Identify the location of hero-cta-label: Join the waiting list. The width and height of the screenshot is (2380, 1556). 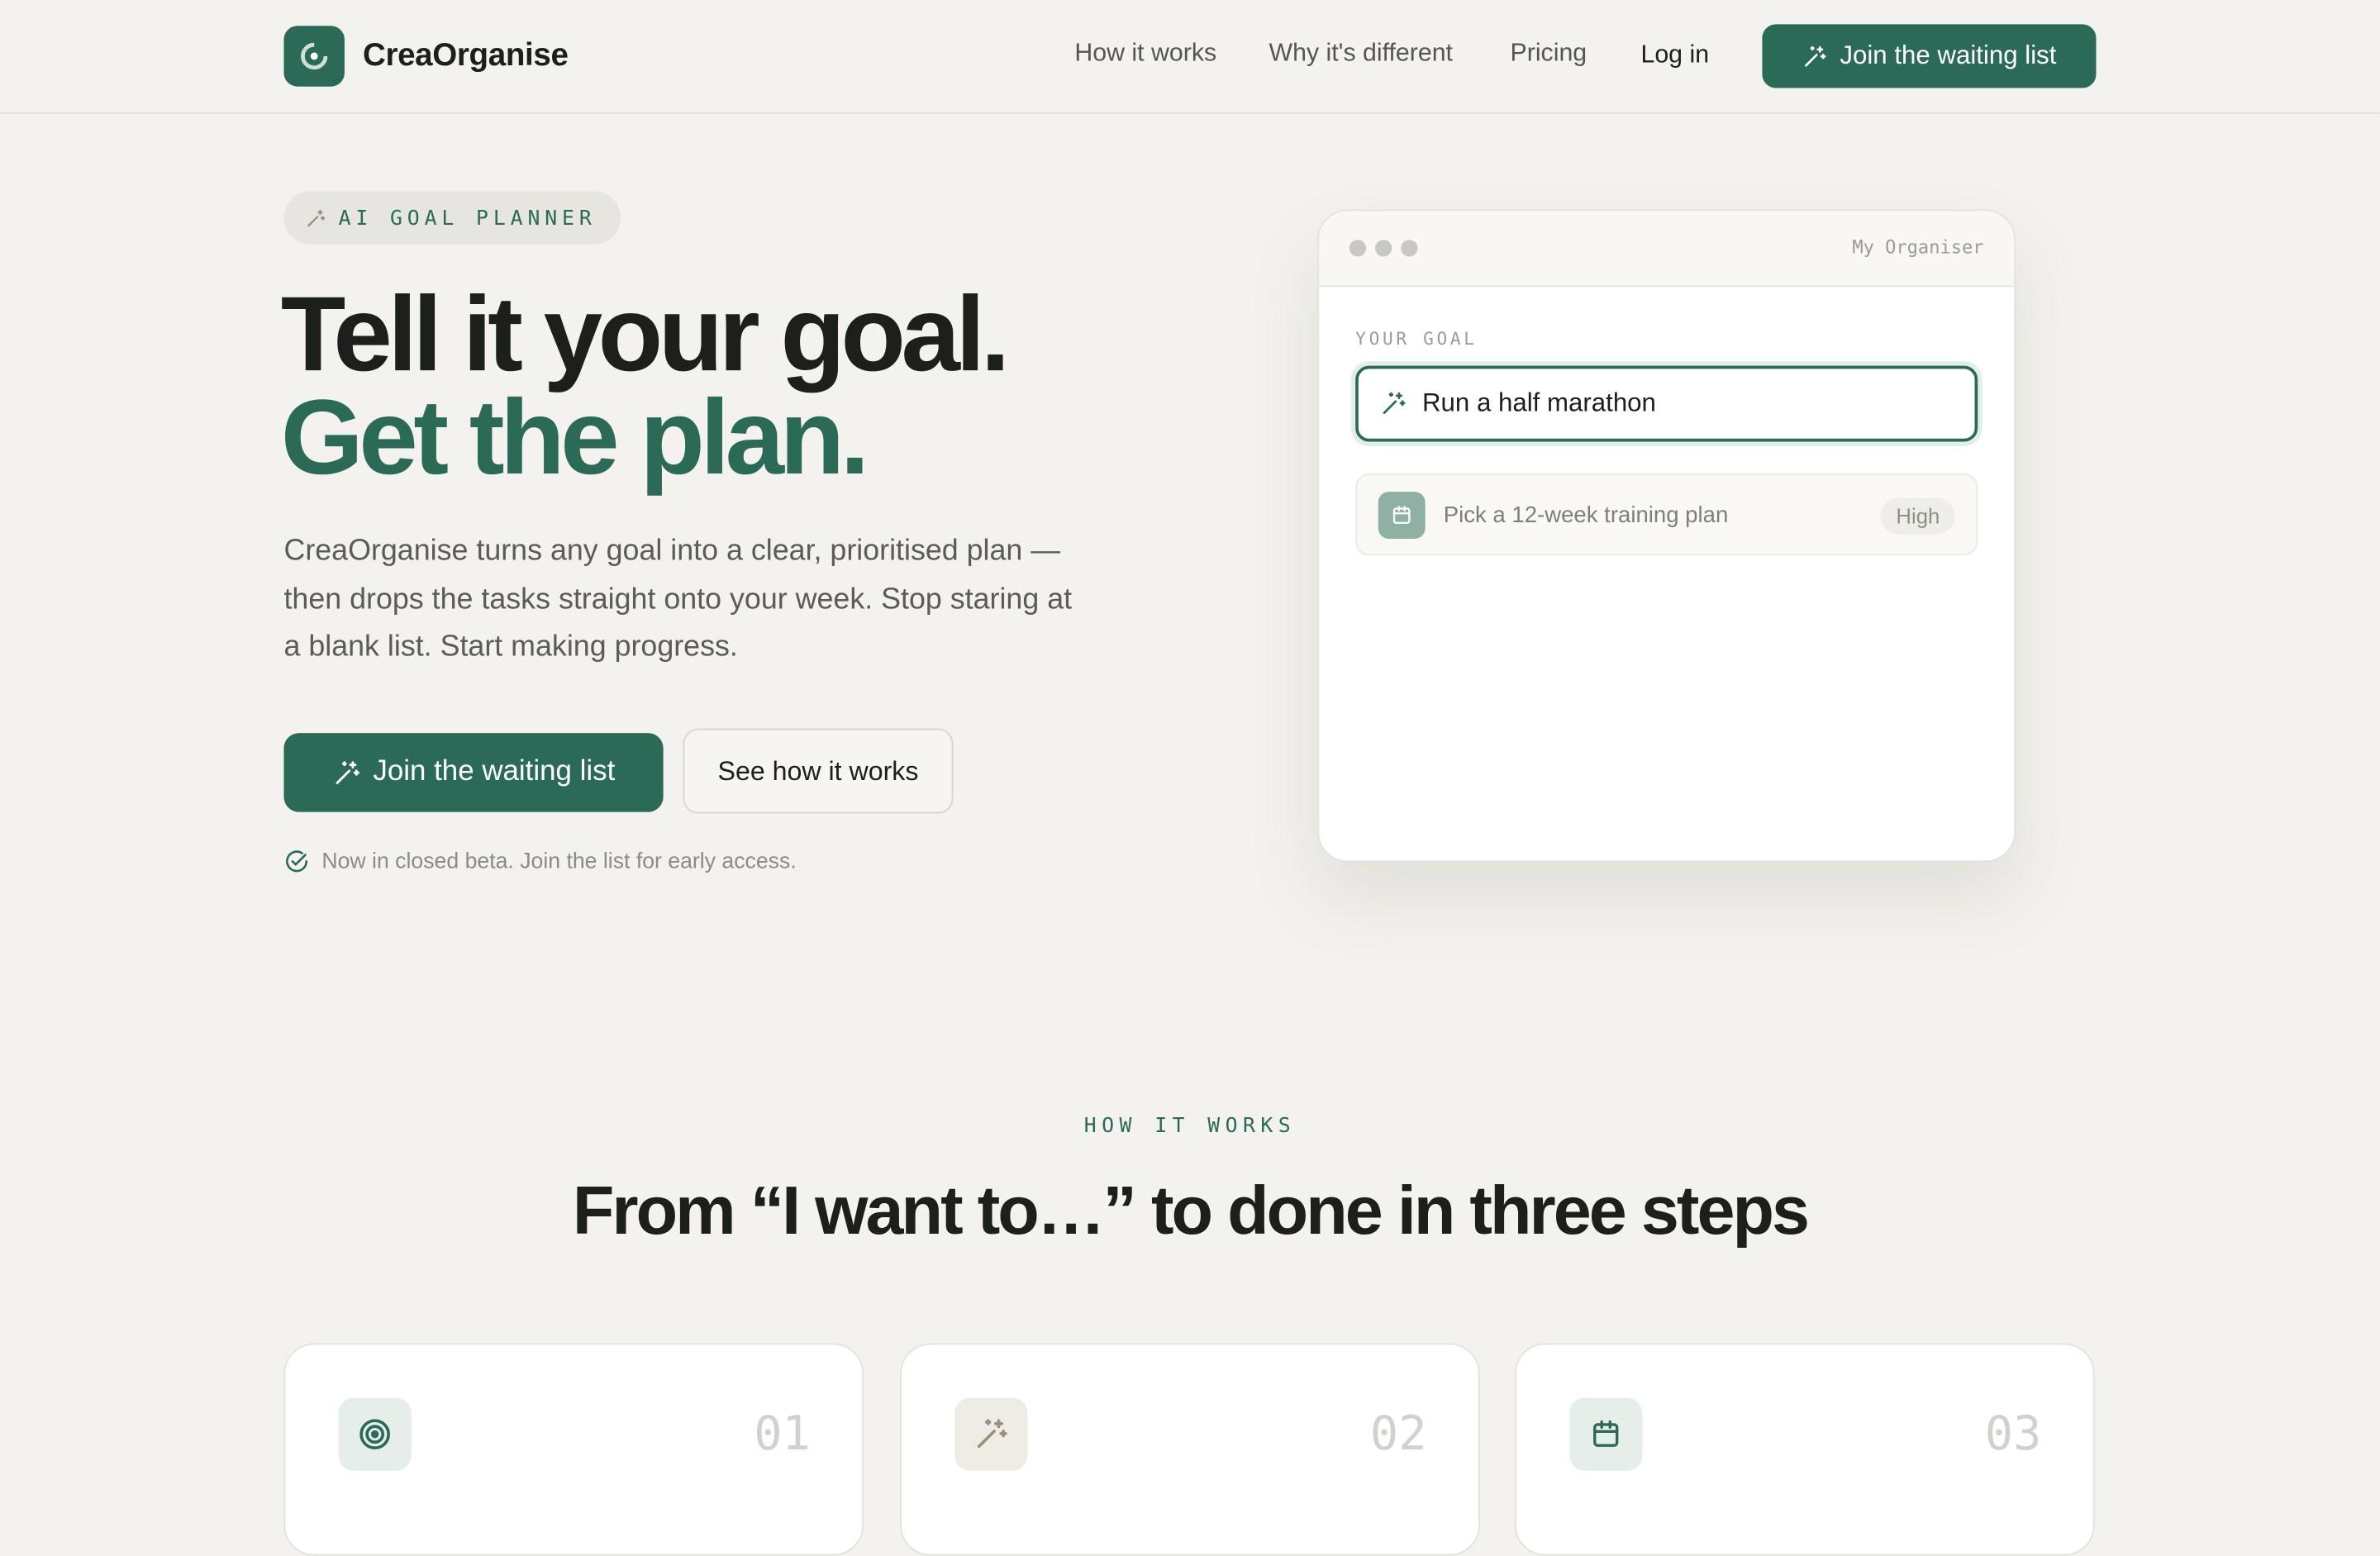
(494, 771).